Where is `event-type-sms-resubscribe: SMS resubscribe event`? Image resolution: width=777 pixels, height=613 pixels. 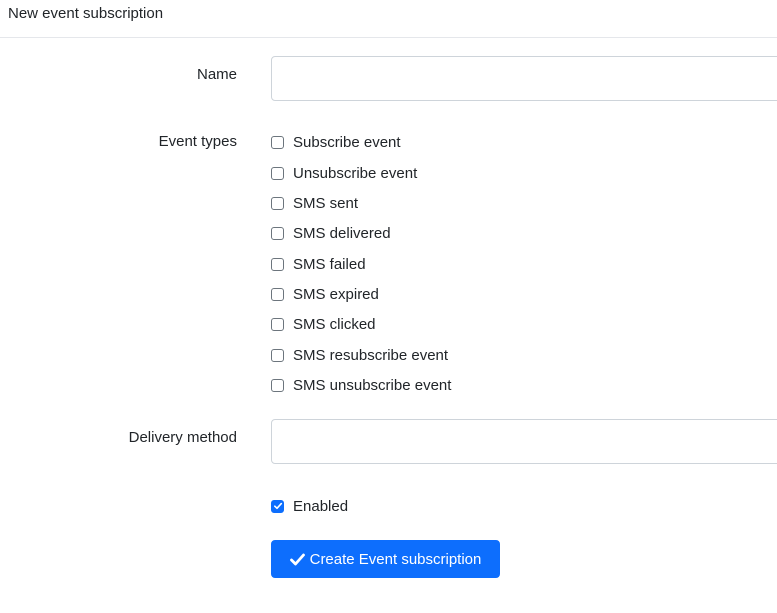
event-type-sms-resubscribe: SMS resubscribe event is located at coordinates (359, 355).